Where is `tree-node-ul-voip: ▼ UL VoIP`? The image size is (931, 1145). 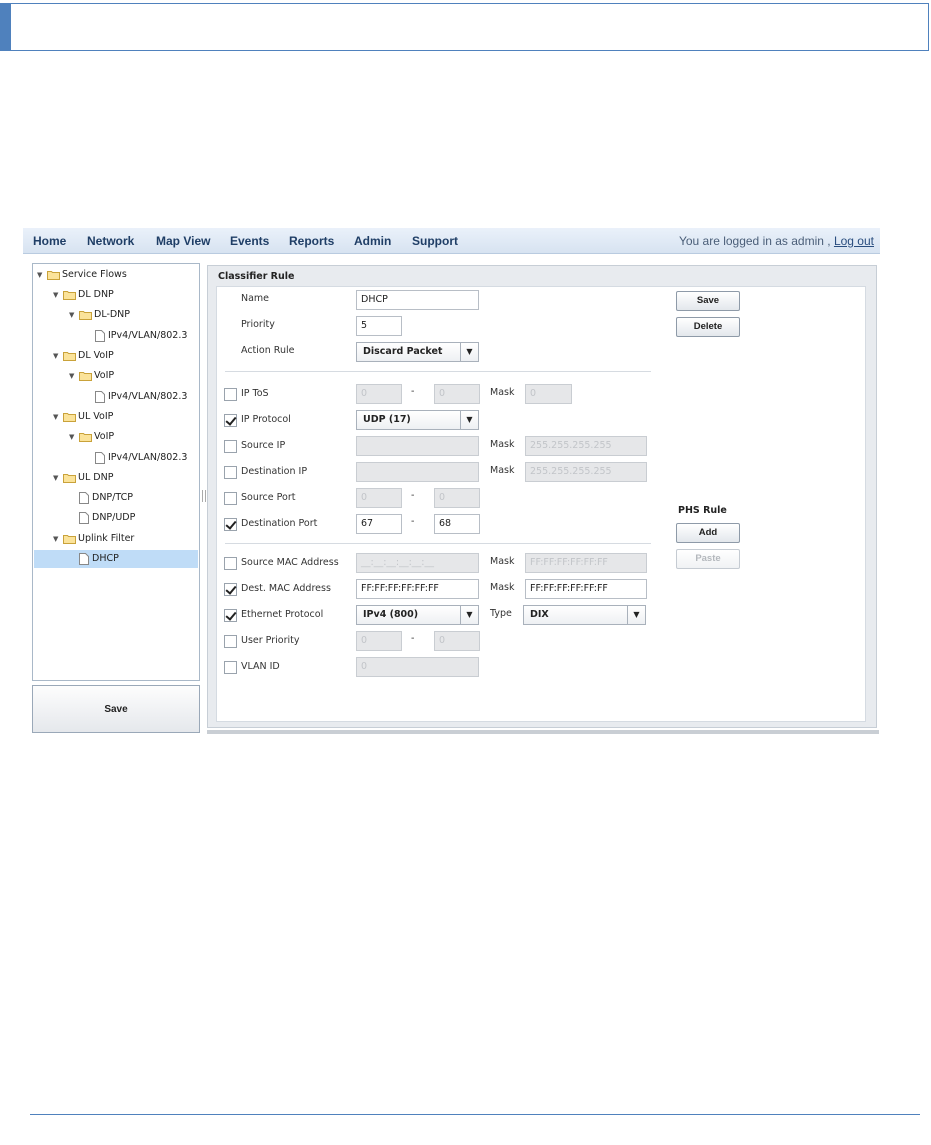 tree-node-ul-voip: ▼ UL VoIP is located at coordinates (83, 417).